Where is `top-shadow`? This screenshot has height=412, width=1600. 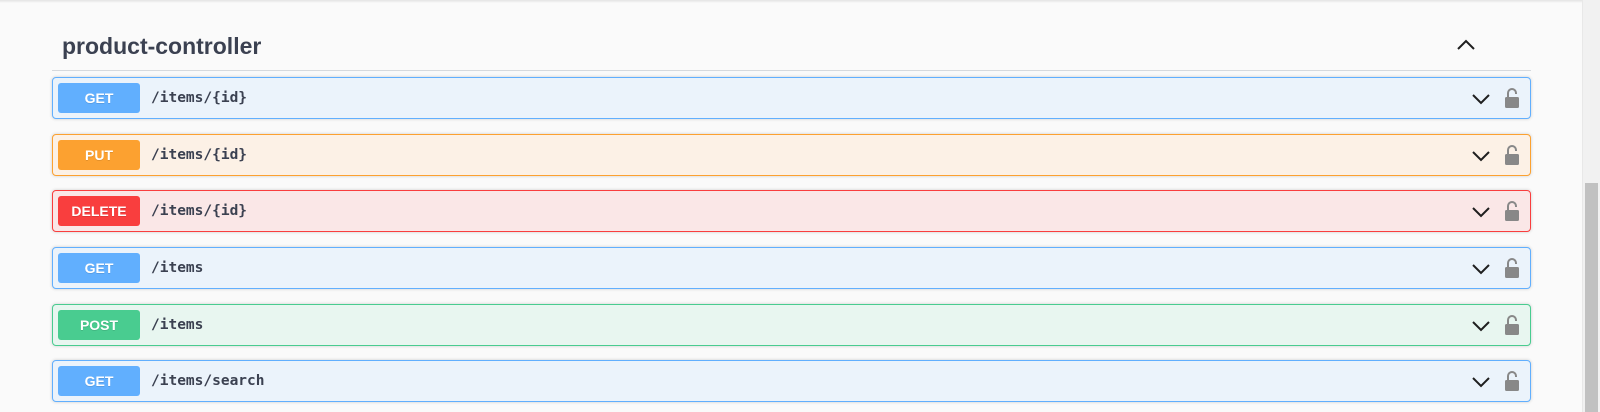 top-shadow is located at coordinates (791, 1).